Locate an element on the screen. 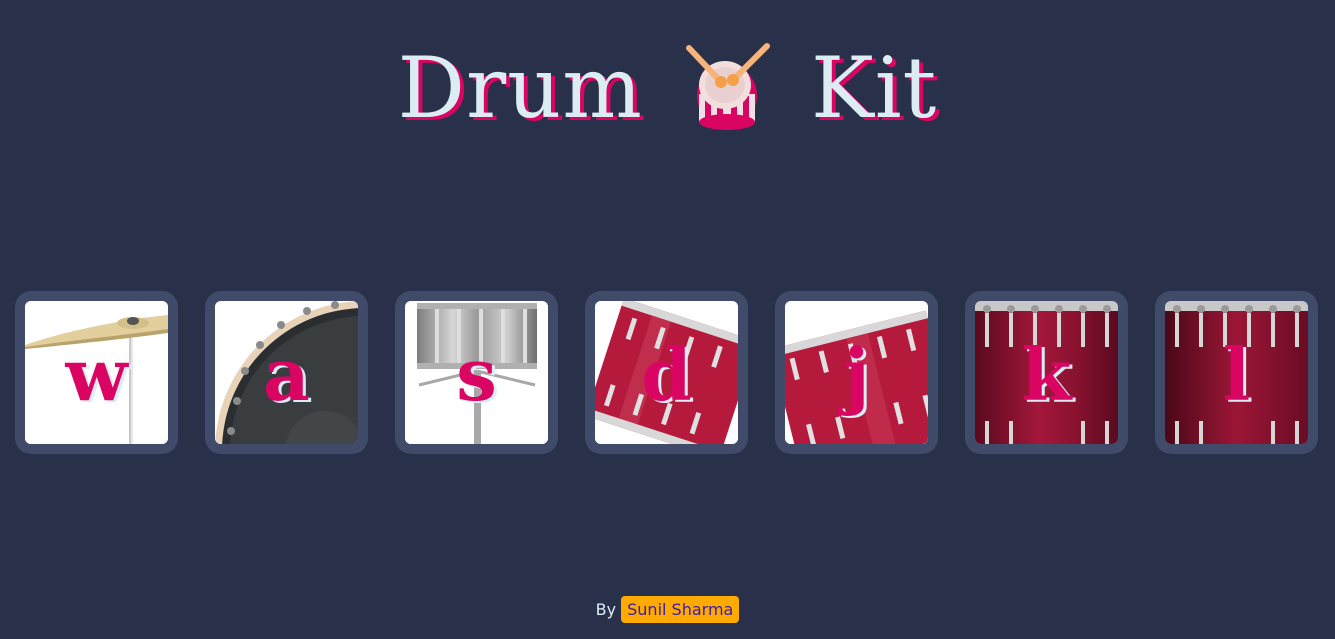  key-letter: a is located at coordinates (286, 374).